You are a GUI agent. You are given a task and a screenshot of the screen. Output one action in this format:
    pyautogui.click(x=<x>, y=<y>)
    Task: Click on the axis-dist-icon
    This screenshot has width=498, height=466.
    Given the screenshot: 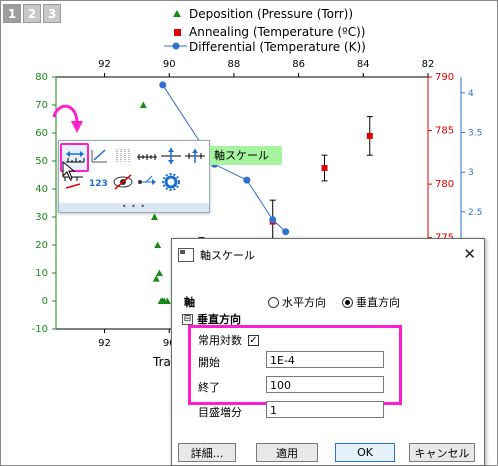 What is the action you would take?
    pyautogui.click(x=195, y=156)
    